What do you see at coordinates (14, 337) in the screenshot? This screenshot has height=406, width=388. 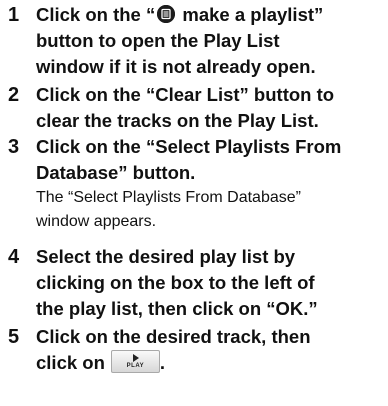 I see `step-number: 5` at bounding box center [14, 337].